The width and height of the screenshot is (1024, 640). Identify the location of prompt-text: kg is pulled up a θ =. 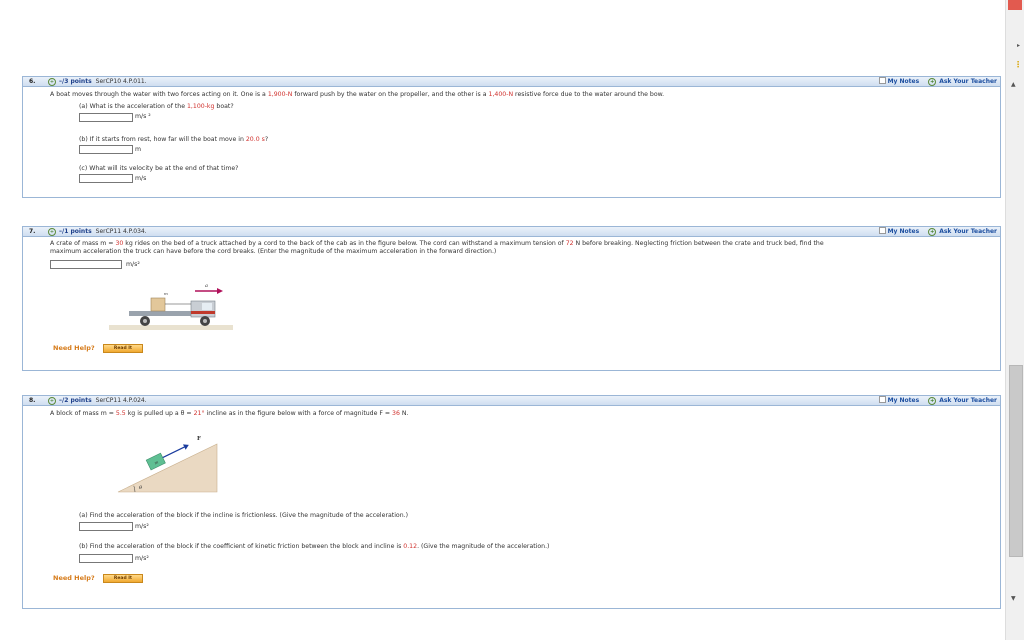
(159, 413).